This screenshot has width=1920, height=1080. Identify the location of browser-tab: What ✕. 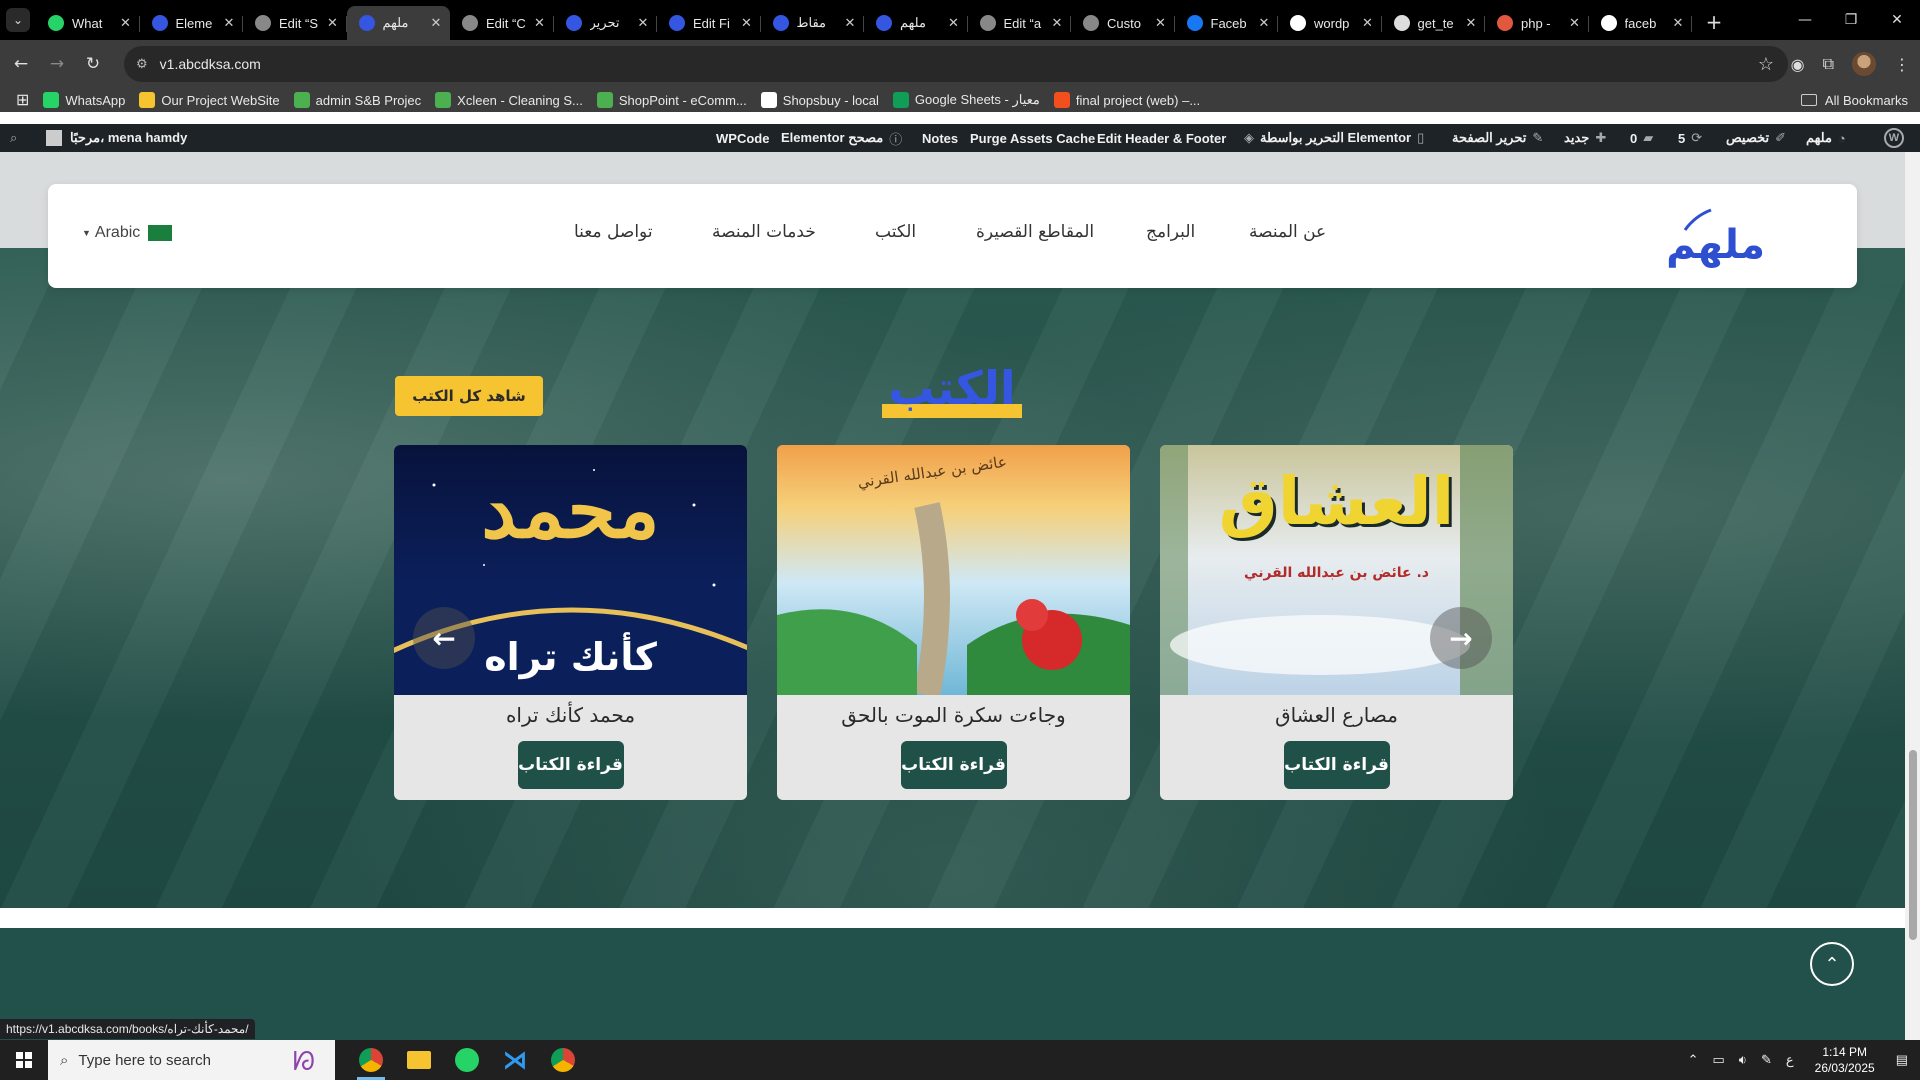
(88, 23).